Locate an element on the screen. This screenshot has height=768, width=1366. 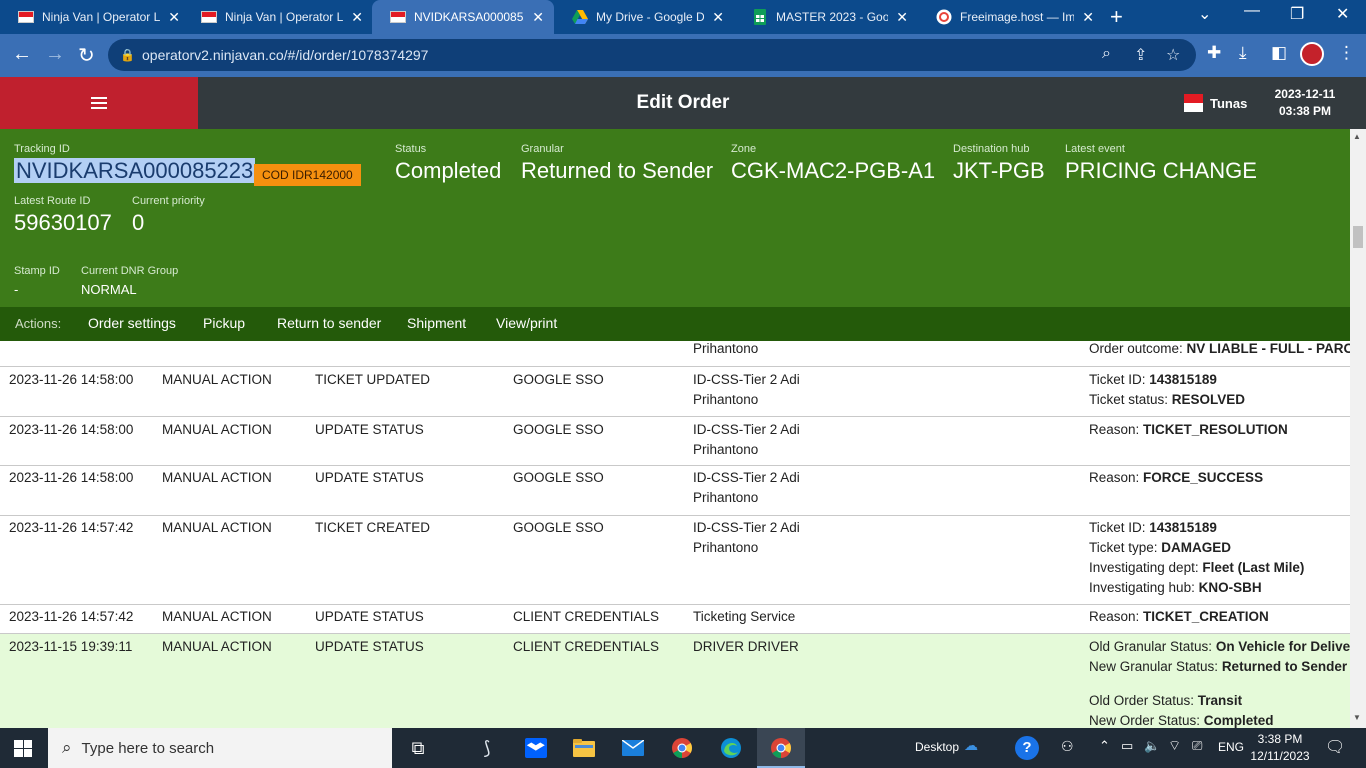
people-icon: ⚇ is located at coordinates (1067, 746).